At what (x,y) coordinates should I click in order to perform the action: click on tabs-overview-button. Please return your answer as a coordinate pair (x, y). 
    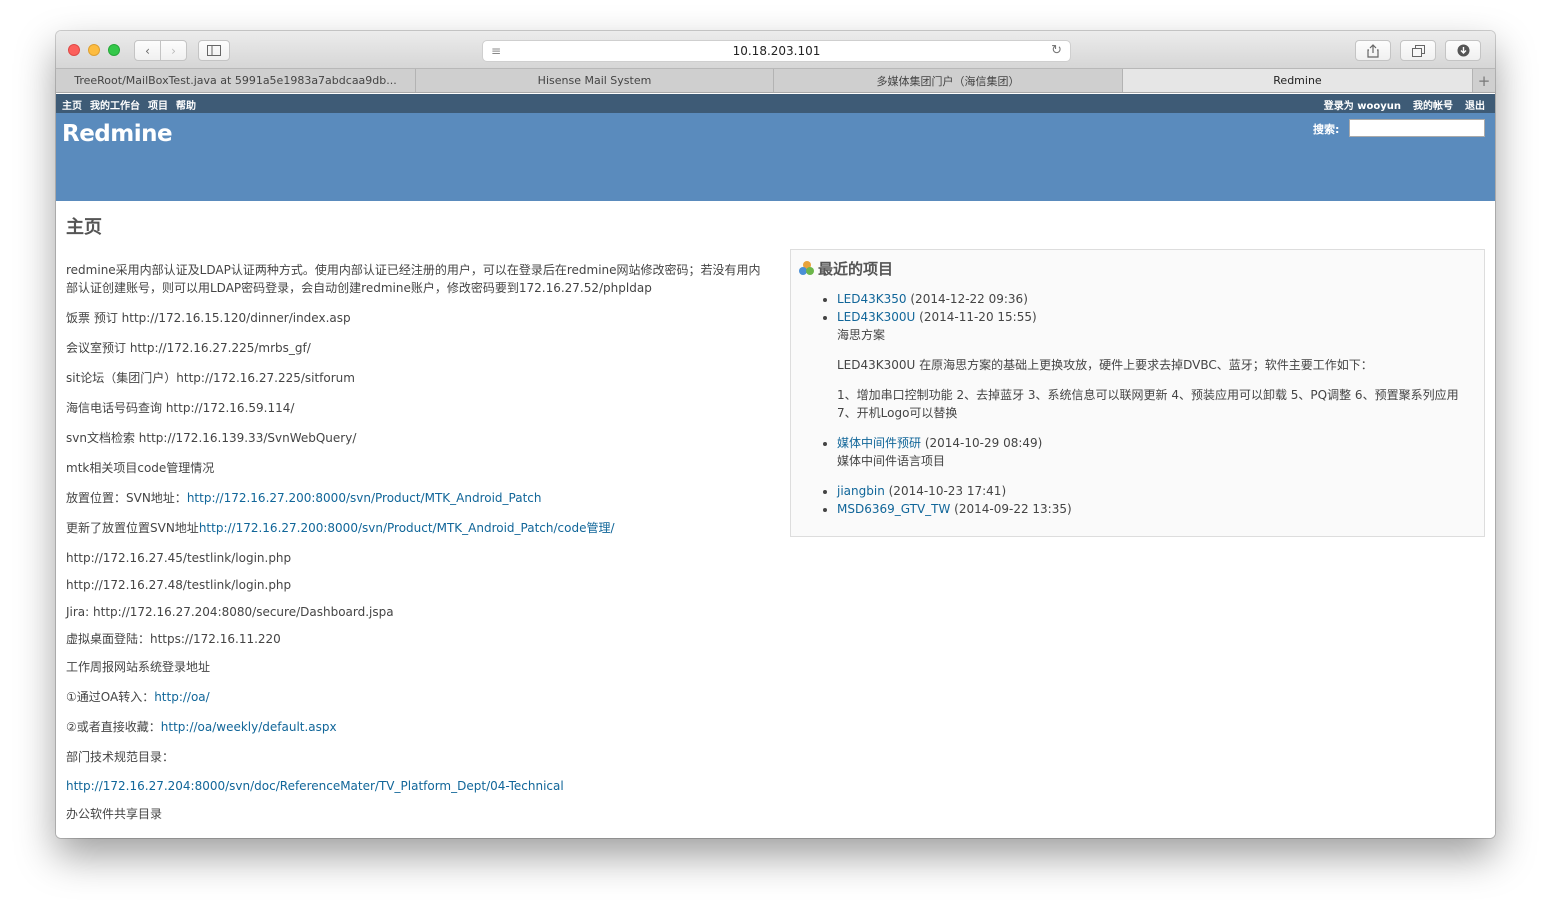
    Looking at the image, I should click on (1418, 50).